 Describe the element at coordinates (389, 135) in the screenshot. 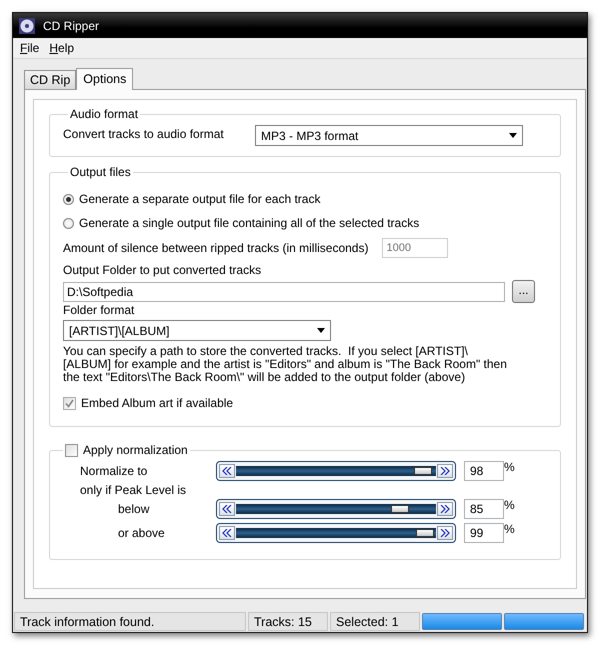

I see `format-dropdown: MP3 - MP3 format` at that location.